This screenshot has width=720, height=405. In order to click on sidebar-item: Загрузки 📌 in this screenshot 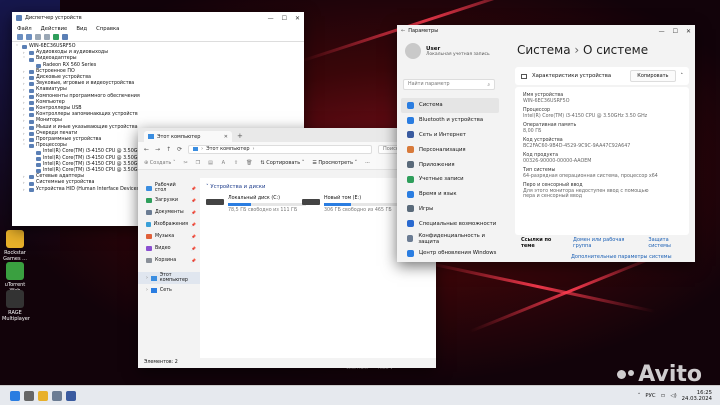, I will do `click(169, 200)`.